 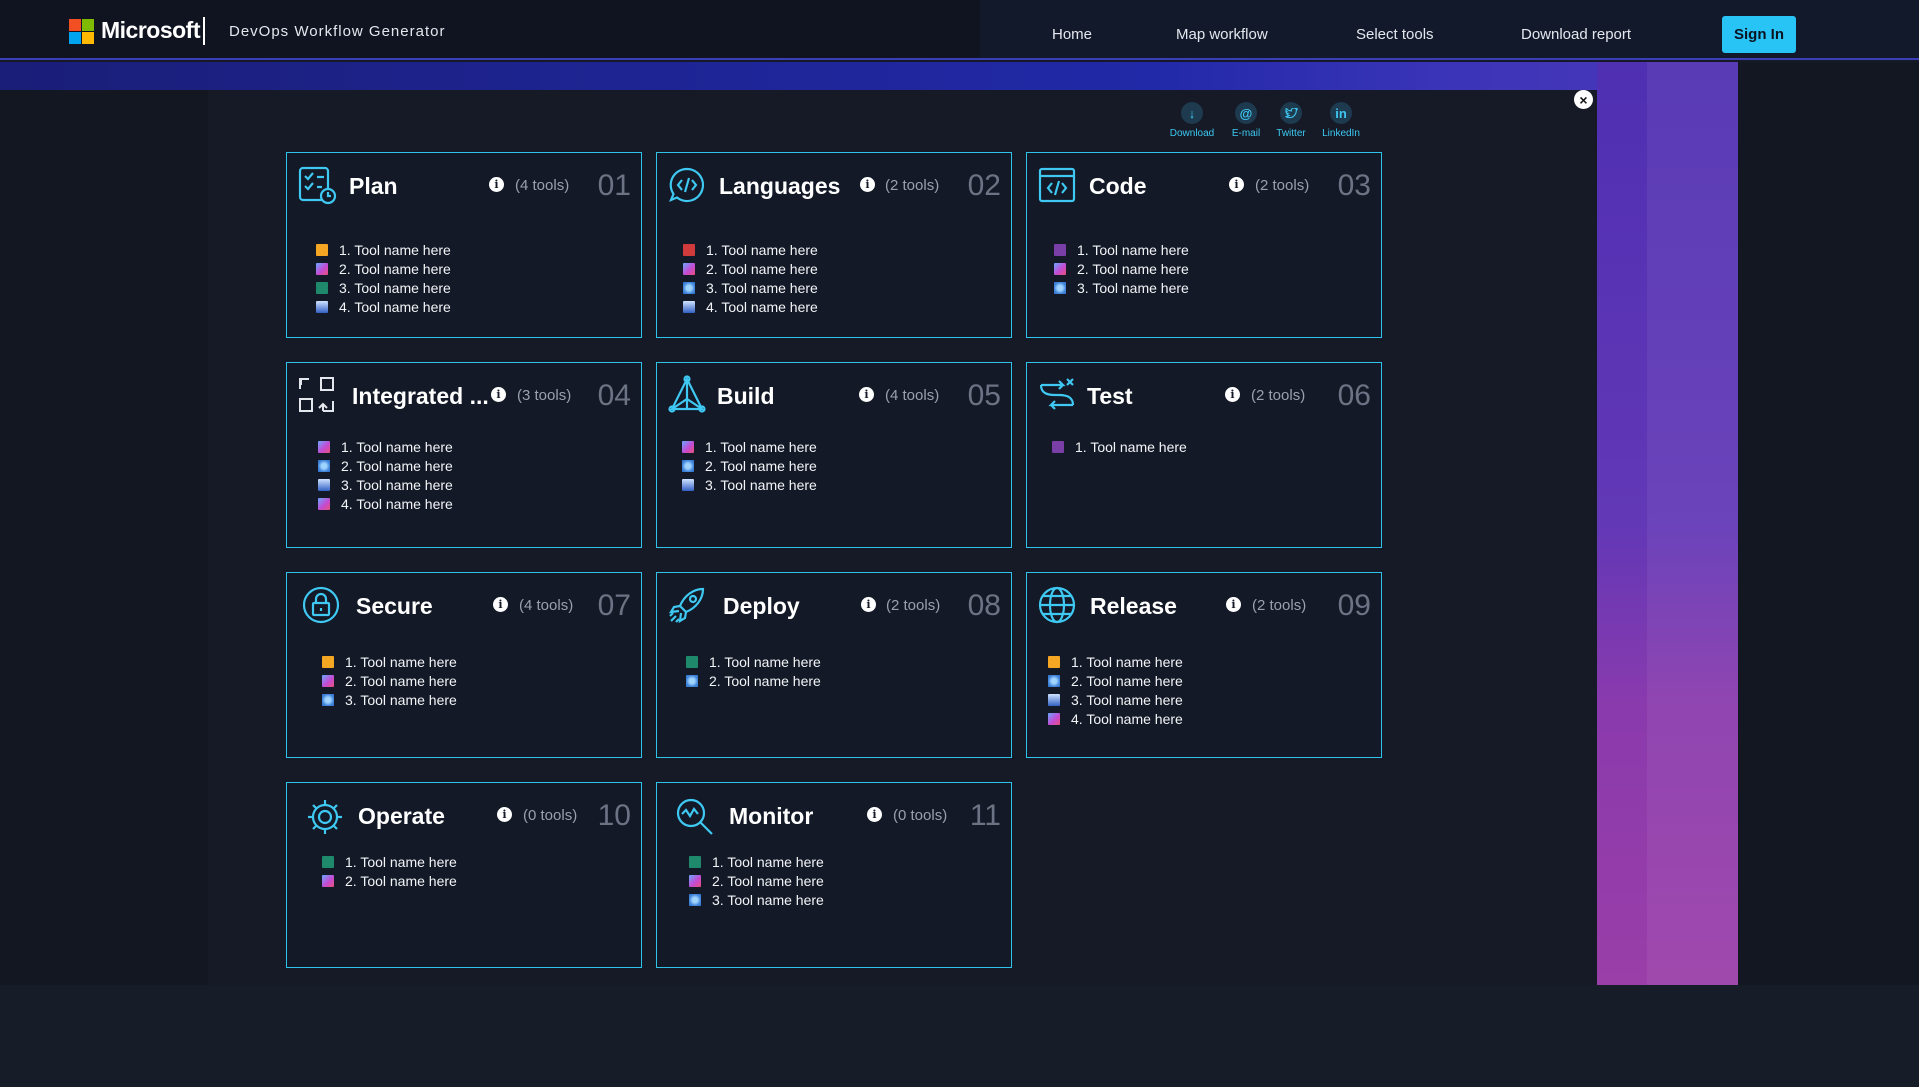 What do you see at coordinates (321, 605) in the screenshot?
I see `lock-icon` at bounding box center [321, 605].